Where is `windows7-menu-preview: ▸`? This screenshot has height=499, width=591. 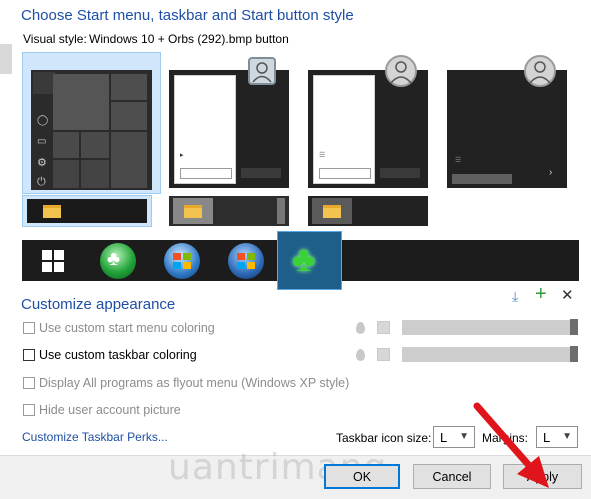
windows7-menu-preview: ▸ is located at coordinates (205, 129).